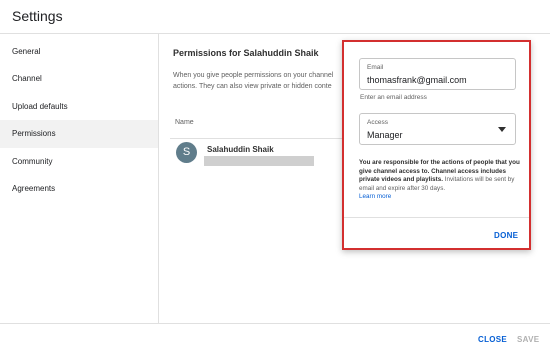 The height and width of the screenshot is (353, 550). I want to click on sidebar-item-channel: Channel, so click(79, 79).